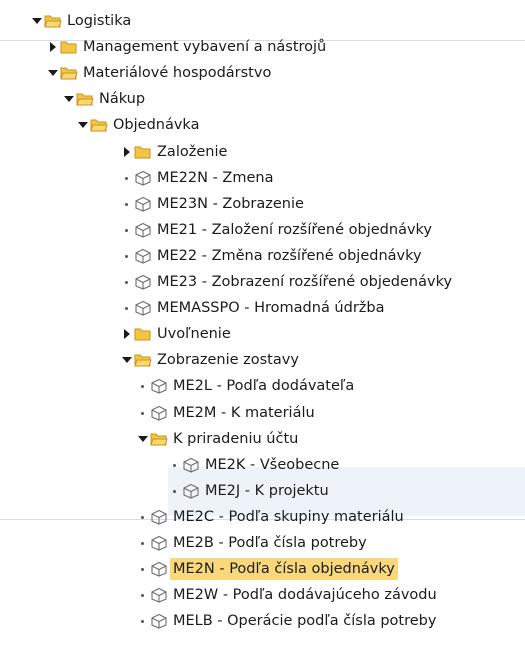 This screenshot has height=651, width=525. Describe the element at coordinates (177, 73) in the screenshot. I see `tree-node-label: Materiálové hospodárstvo` at that location.